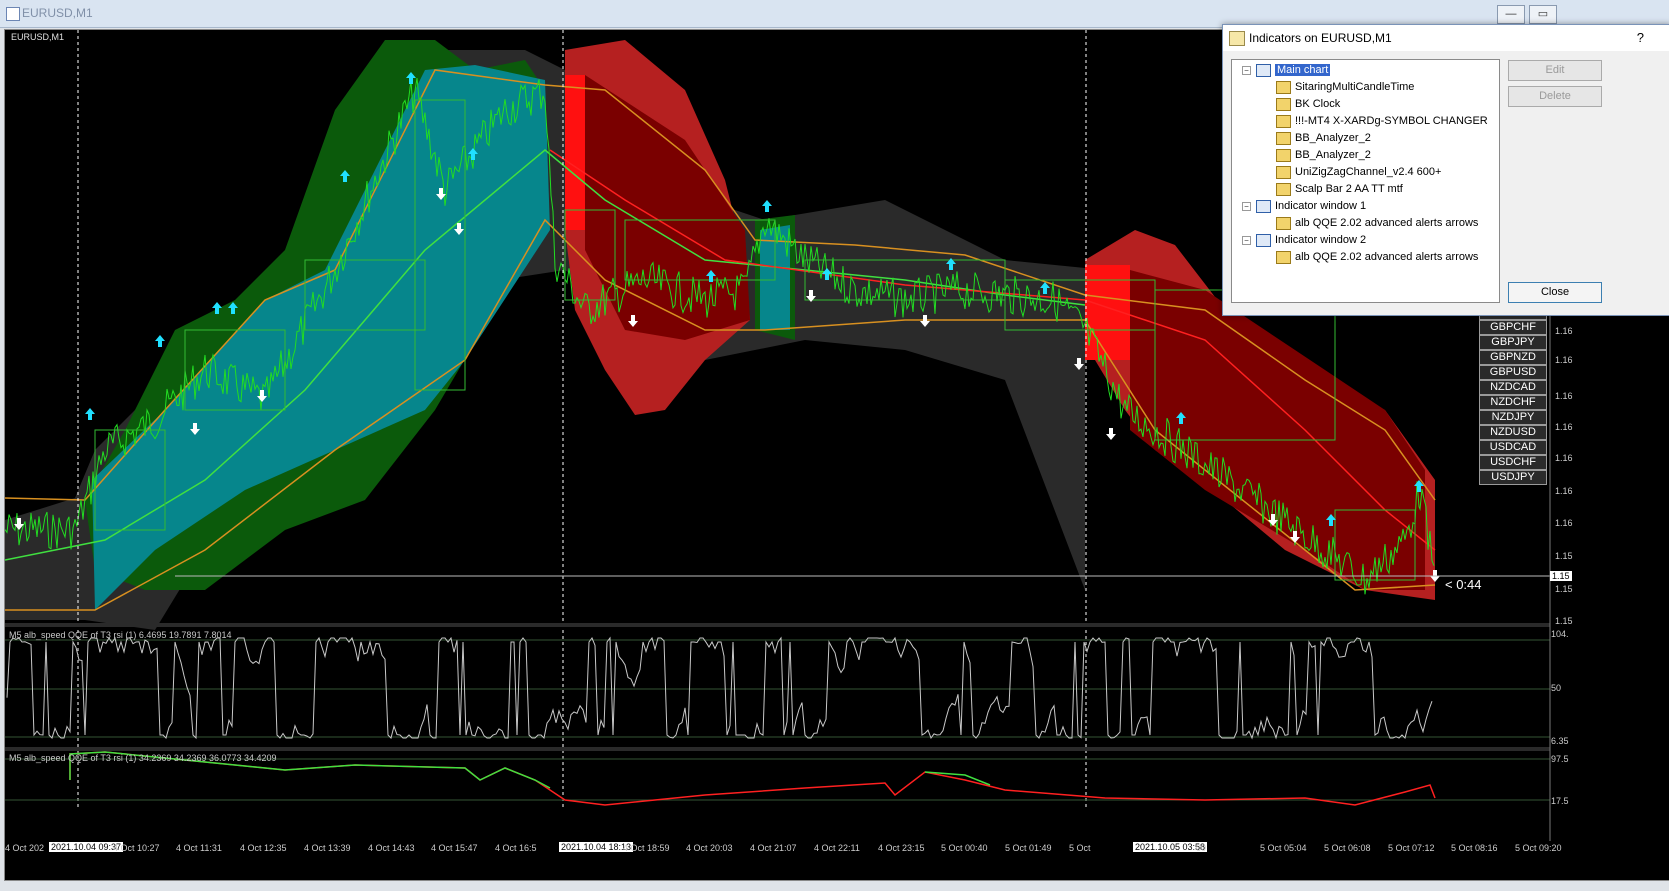 The width and height of the screenshot is (1669, 891). What do you see at coordinates (1411, 848) in the screenshot?
I see `time-axis-label: 5 Oct 07:12` at bounding box center [1411, 848].